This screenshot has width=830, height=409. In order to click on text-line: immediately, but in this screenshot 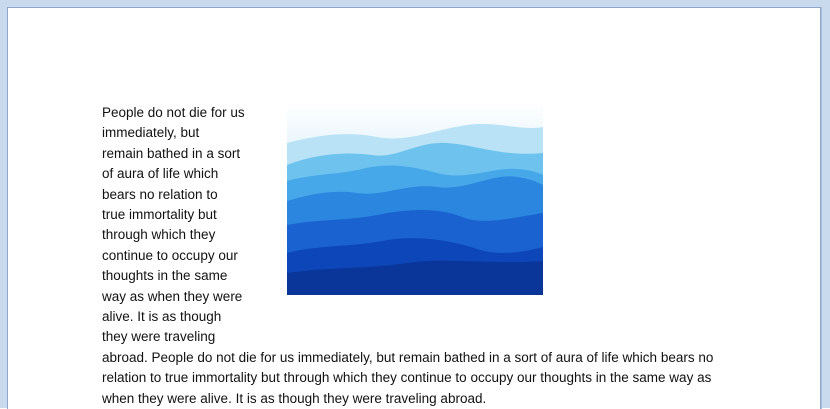, I will do `click(151, 133)`.